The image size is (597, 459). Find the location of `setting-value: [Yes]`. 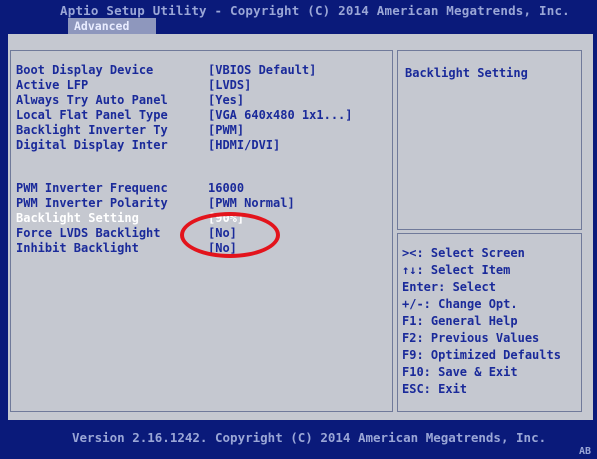

setting-value: [Yes] is located at coordinates (226, 100).